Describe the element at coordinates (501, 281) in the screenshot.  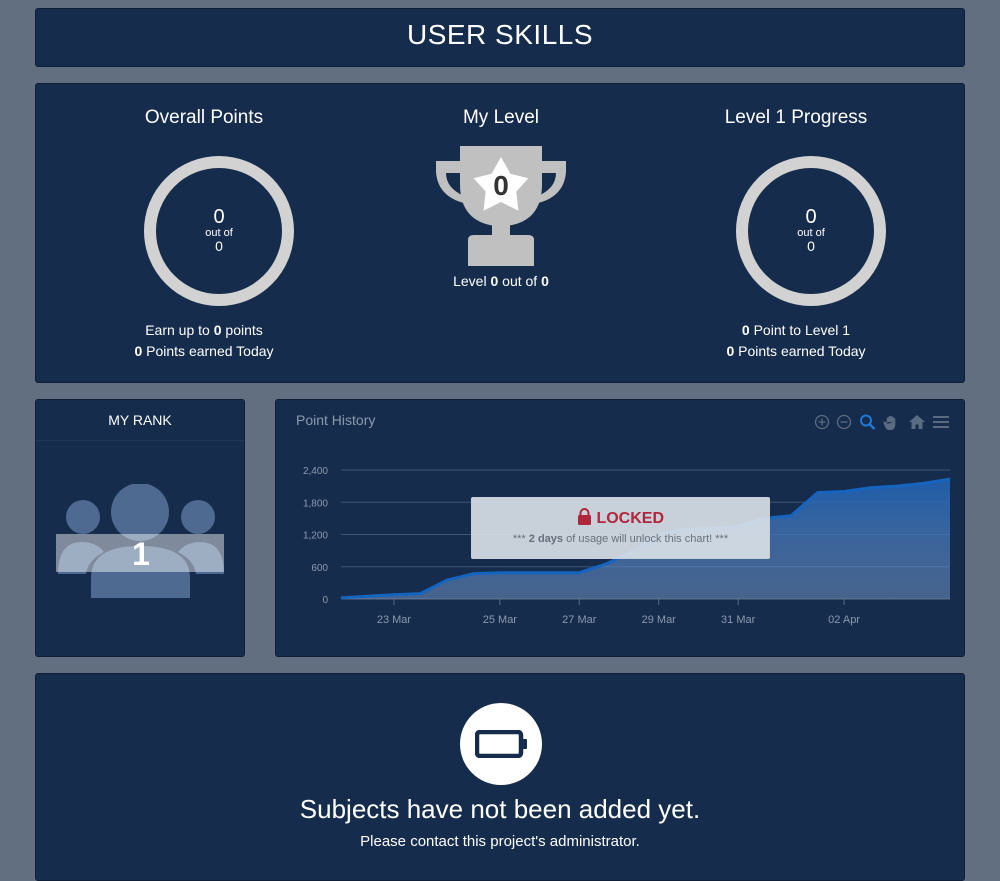
I see `level-summary: Level 0 out of 0` at that location.